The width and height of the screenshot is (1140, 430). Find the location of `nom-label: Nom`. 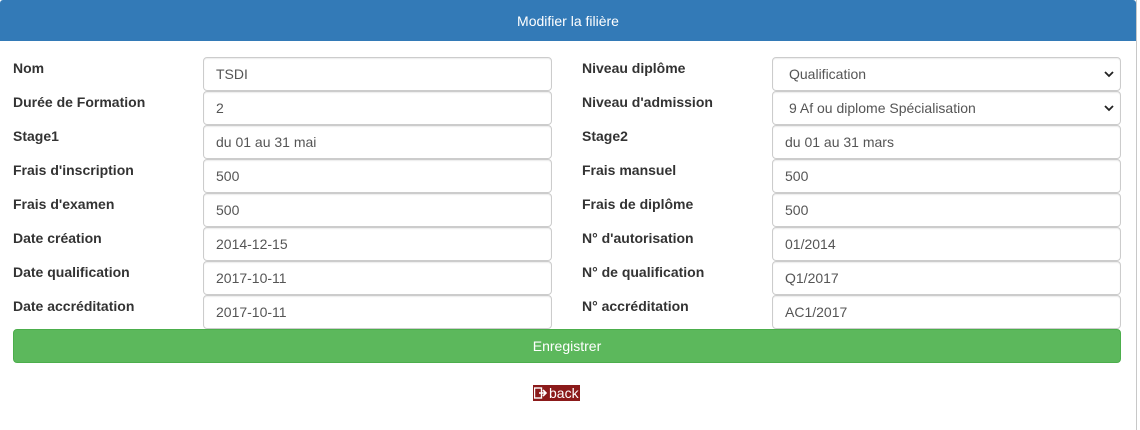

nom-label: Nom is located at coordinates (29, 68).